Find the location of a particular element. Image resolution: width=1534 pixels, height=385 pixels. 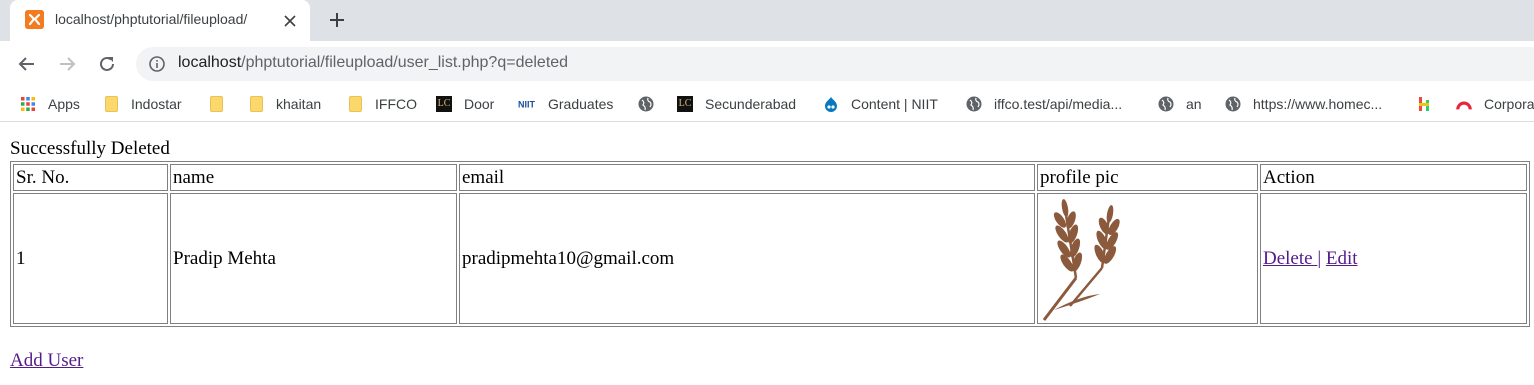

apps-grid-icon is located at coordinates (28, 104).